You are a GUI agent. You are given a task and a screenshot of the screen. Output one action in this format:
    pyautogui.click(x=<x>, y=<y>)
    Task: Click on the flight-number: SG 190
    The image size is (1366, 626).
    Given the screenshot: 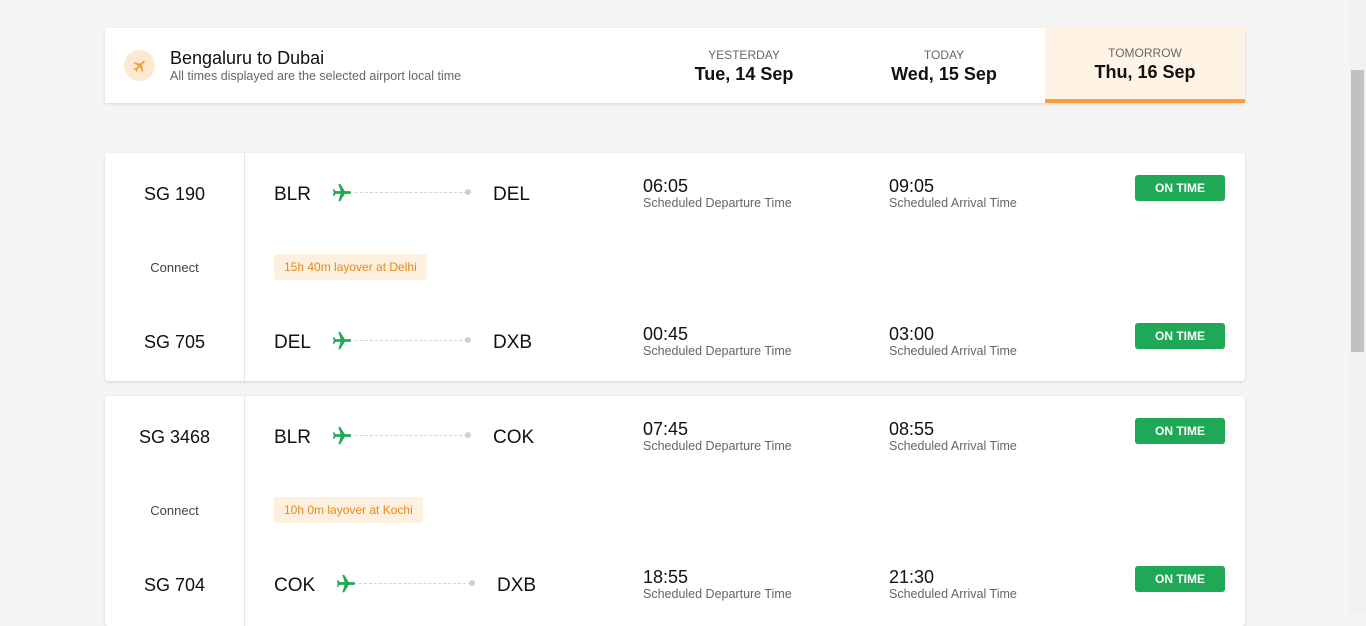 What is the action you would take?
    pyautogui.click(x=174, y=194)
    